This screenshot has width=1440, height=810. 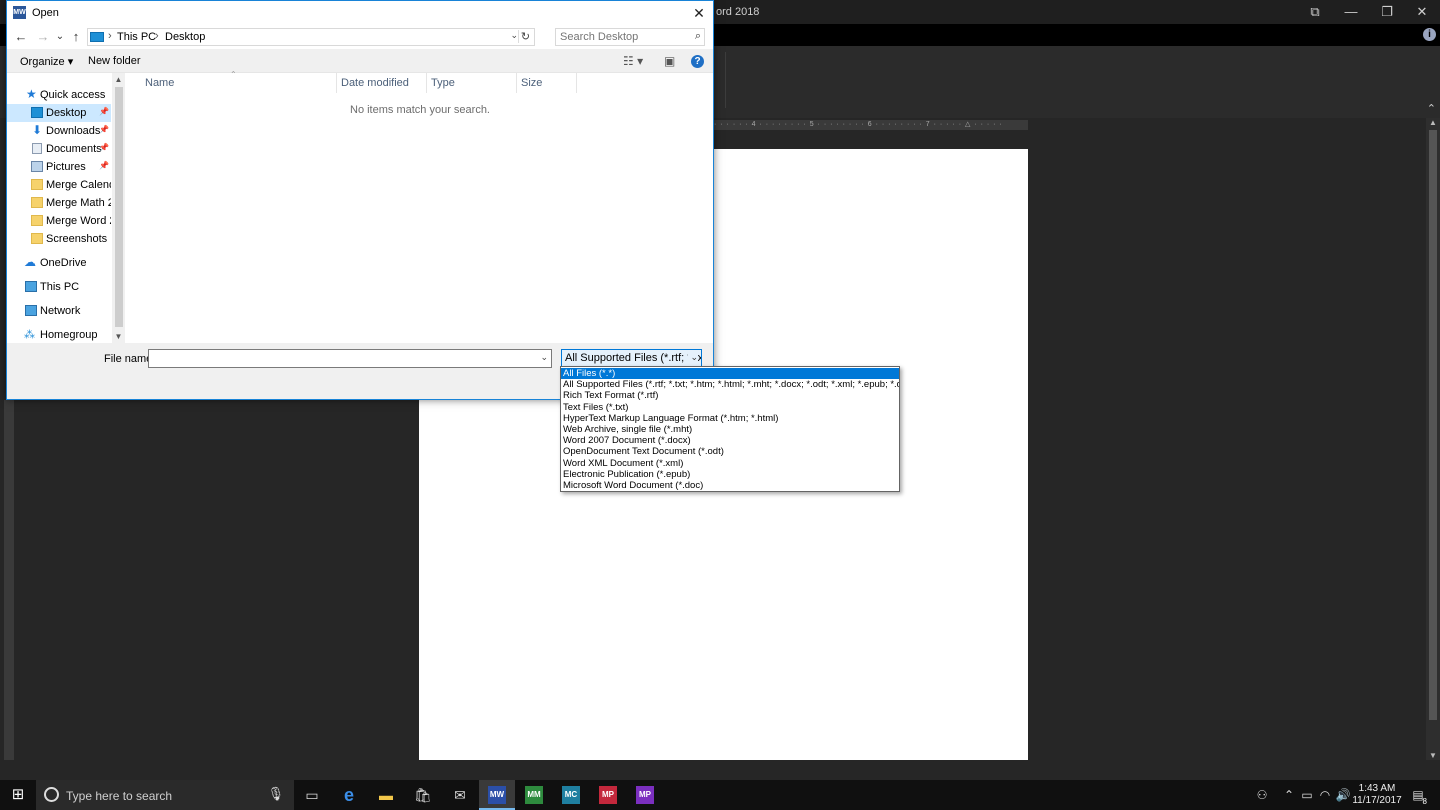 I want to click on sidebar-item-screenshots: Screenshots, so click(x=59, y=239).